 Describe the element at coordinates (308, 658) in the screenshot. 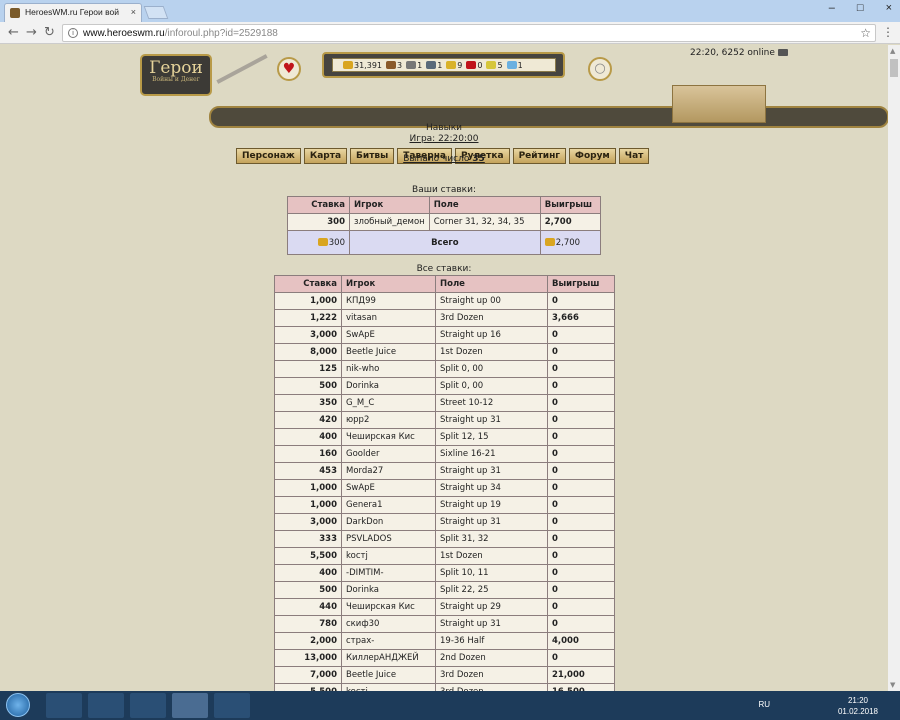

I see `bet-cell: 13,000` at that location.